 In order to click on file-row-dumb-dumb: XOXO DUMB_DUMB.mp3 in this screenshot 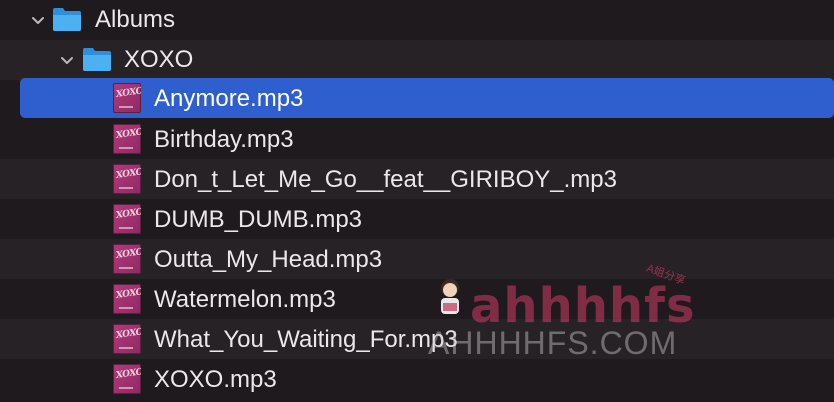, I will do `click(417, 219)`.